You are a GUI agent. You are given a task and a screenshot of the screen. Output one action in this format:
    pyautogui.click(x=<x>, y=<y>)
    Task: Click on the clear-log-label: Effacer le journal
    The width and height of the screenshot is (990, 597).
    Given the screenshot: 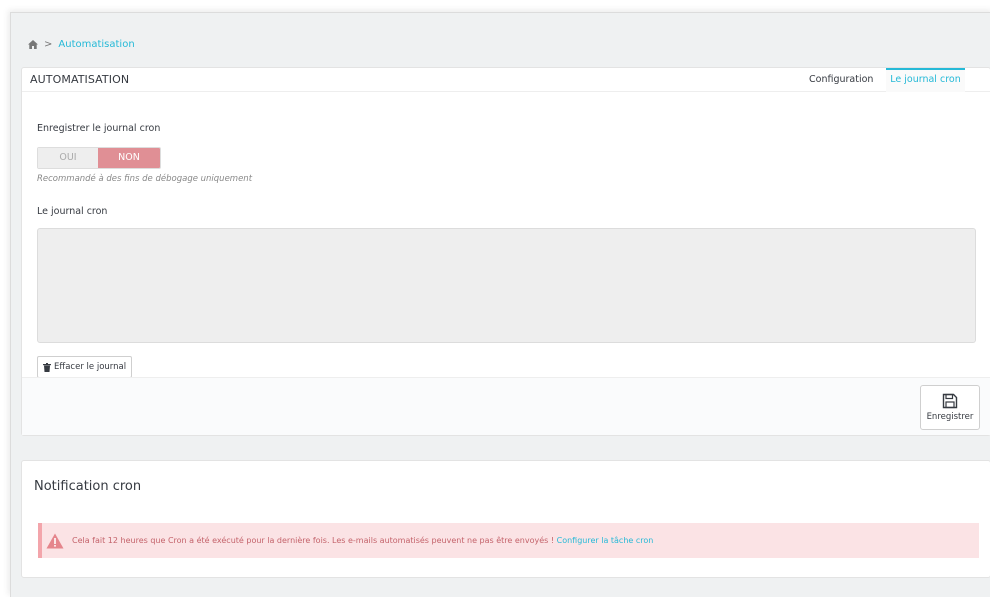 What is the action you would take?
    pyautogui.click(x=90, y=367)
    